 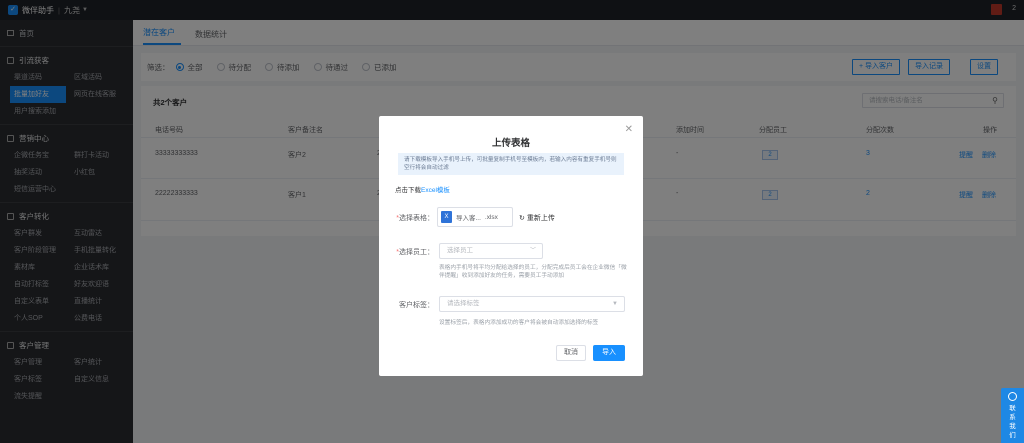 I want to click on download-hint: 点击下载Excel模板, so click(x=422, y=189).